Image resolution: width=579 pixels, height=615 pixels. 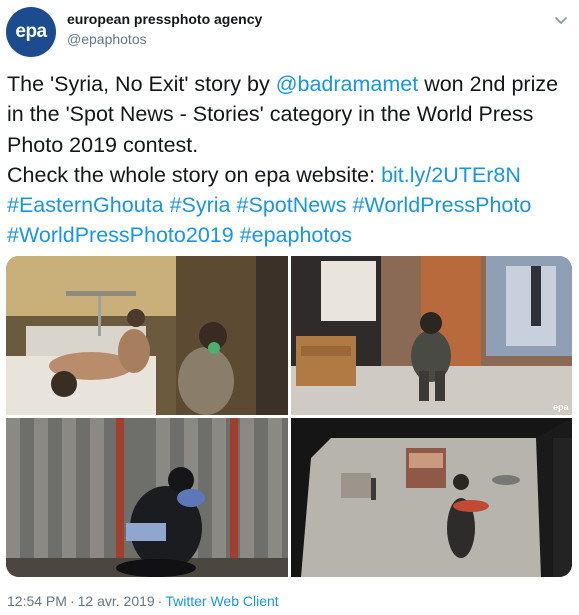 I want to click on author-block: european pressphoto agency @epaphotos, so click(x=164, y=29).